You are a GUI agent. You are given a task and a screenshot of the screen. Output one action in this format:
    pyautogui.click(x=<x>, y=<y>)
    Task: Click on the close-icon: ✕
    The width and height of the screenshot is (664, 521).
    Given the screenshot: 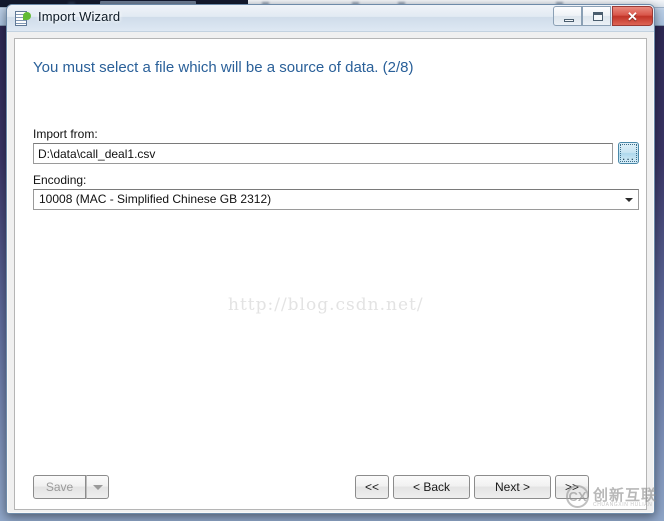 What is the action you would take?
    pyautogui.click(x=632, y=16)
    